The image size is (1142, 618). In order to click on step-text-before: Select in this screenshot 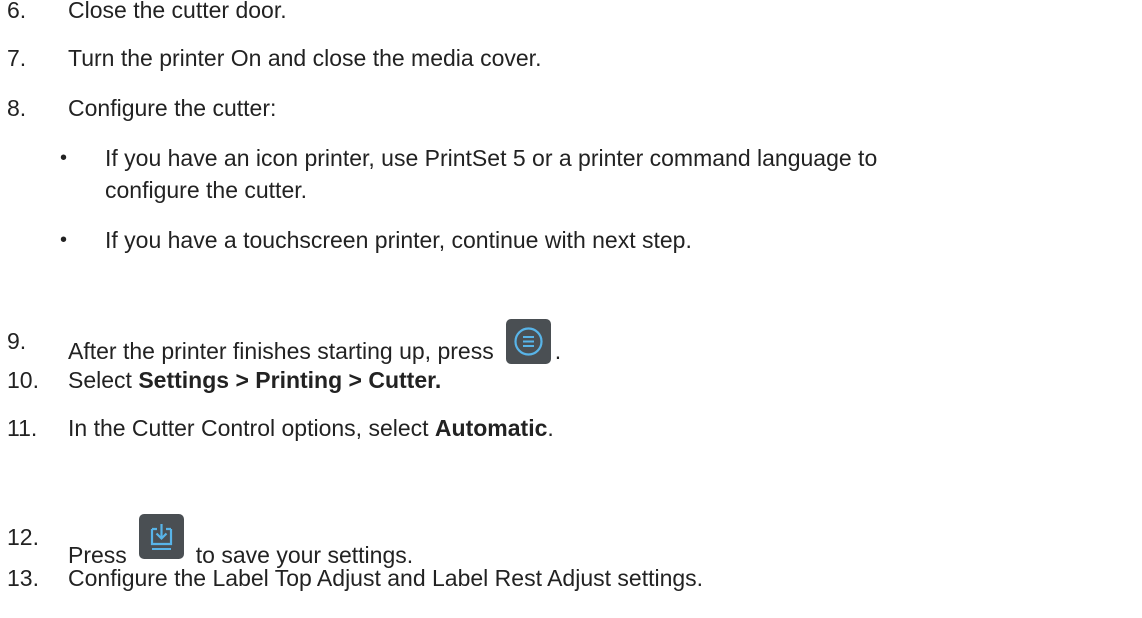, I will do `click(103, 380)`.